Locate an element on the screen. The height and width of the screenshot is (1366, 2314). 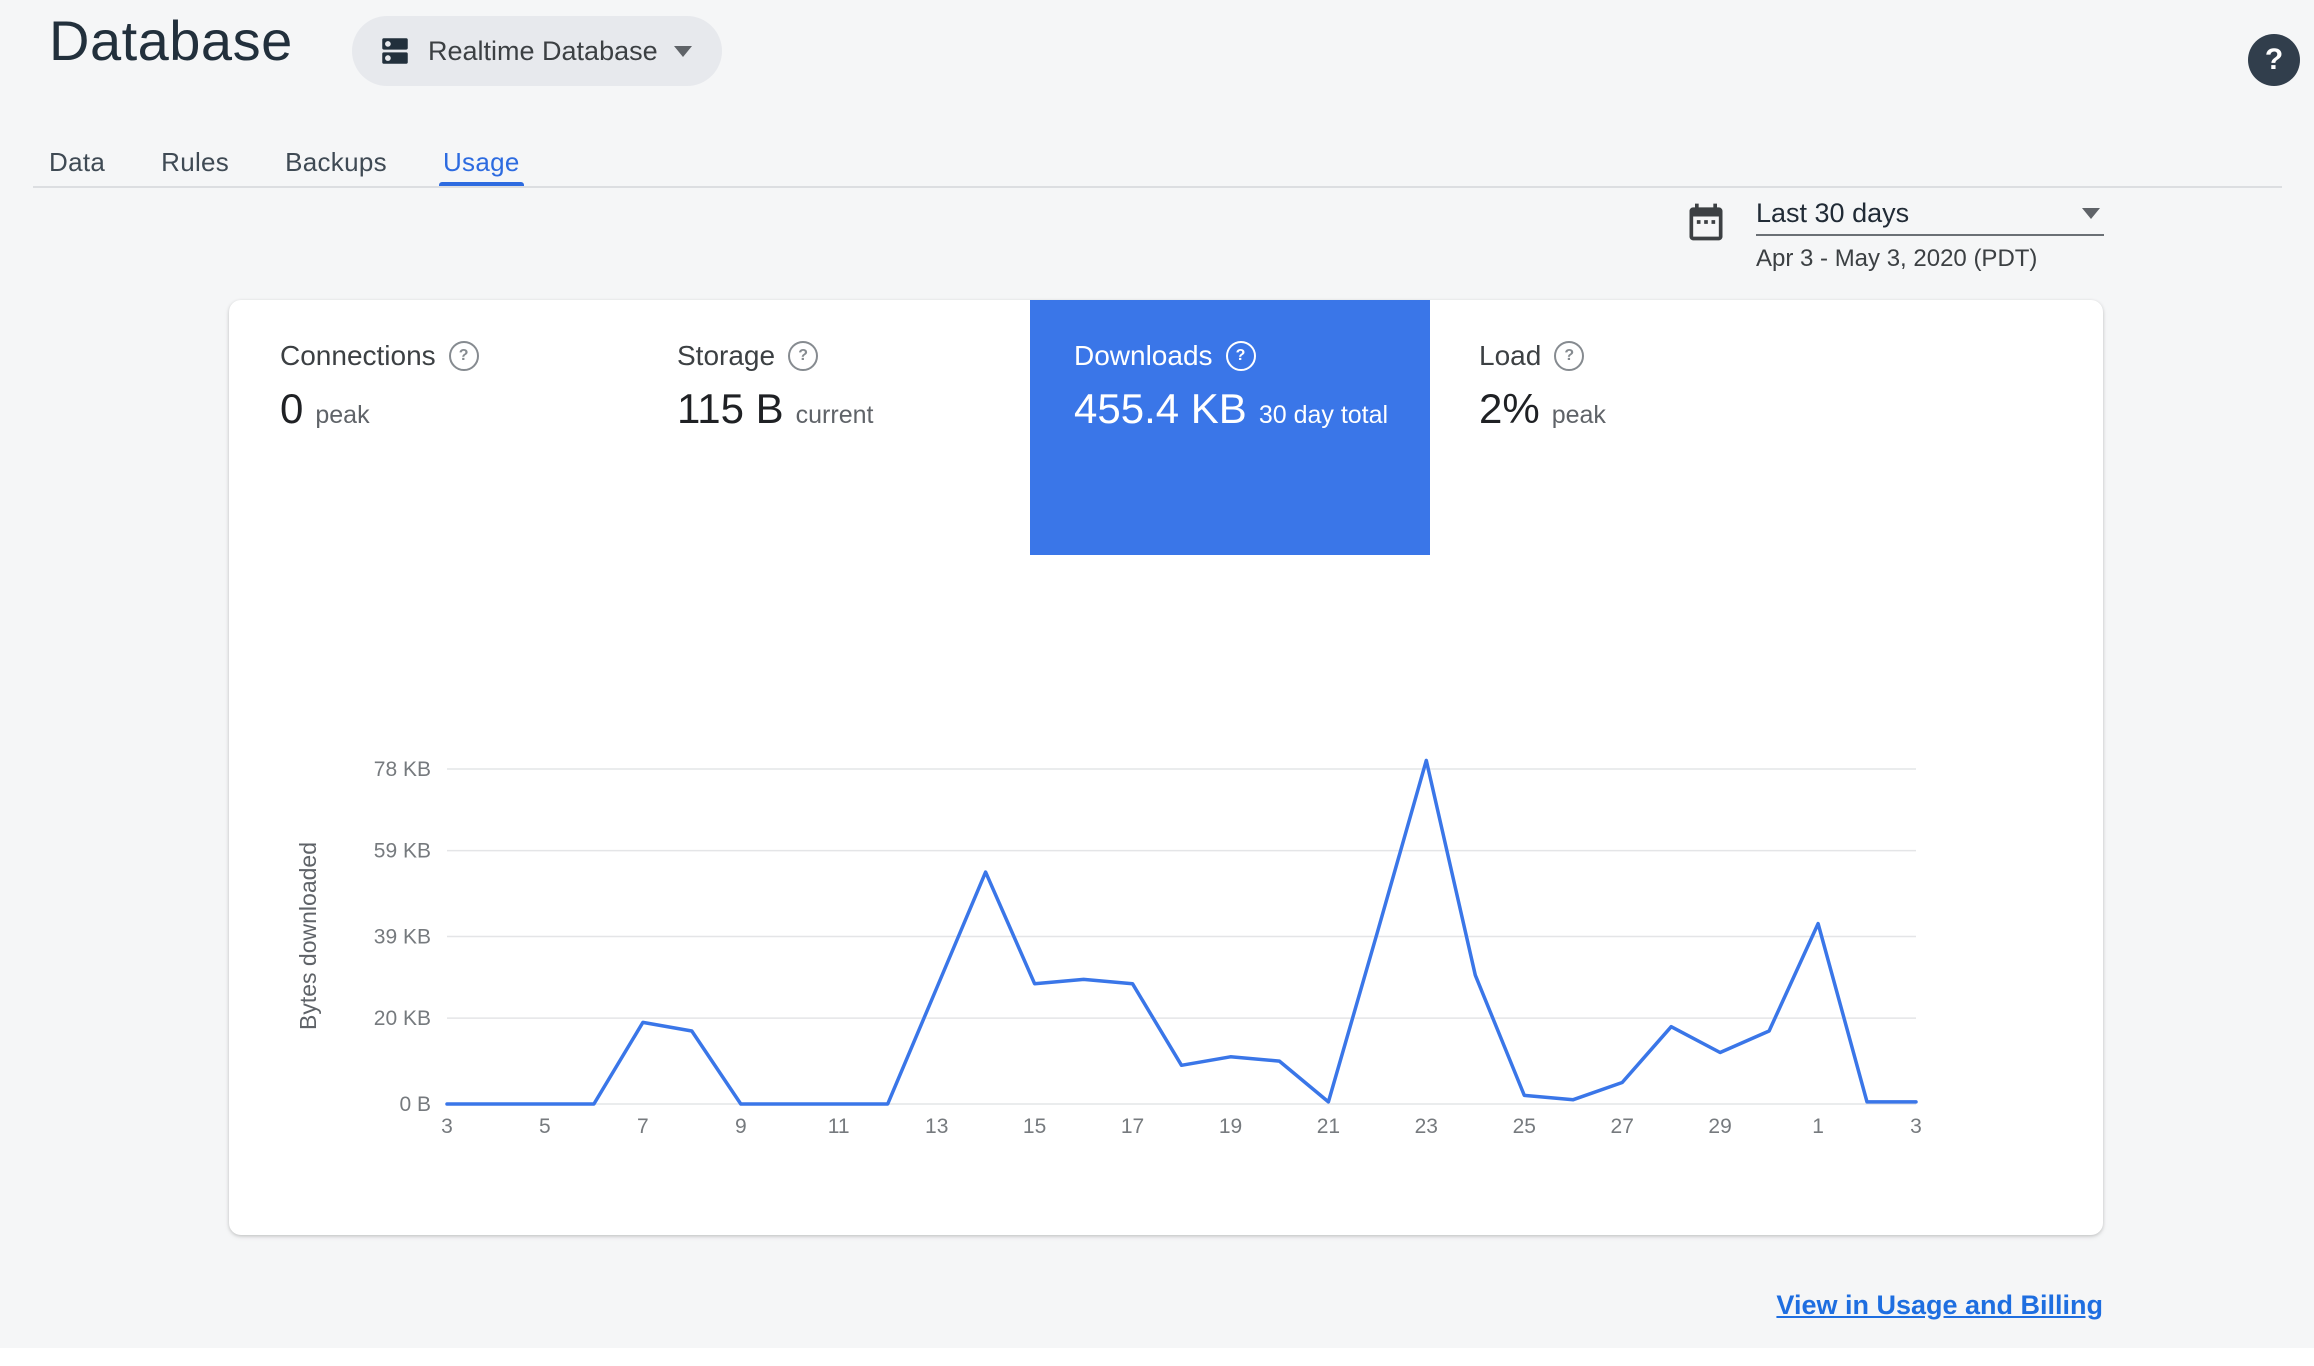
svg-text: 1 is located at coordinates (1818, 1126).